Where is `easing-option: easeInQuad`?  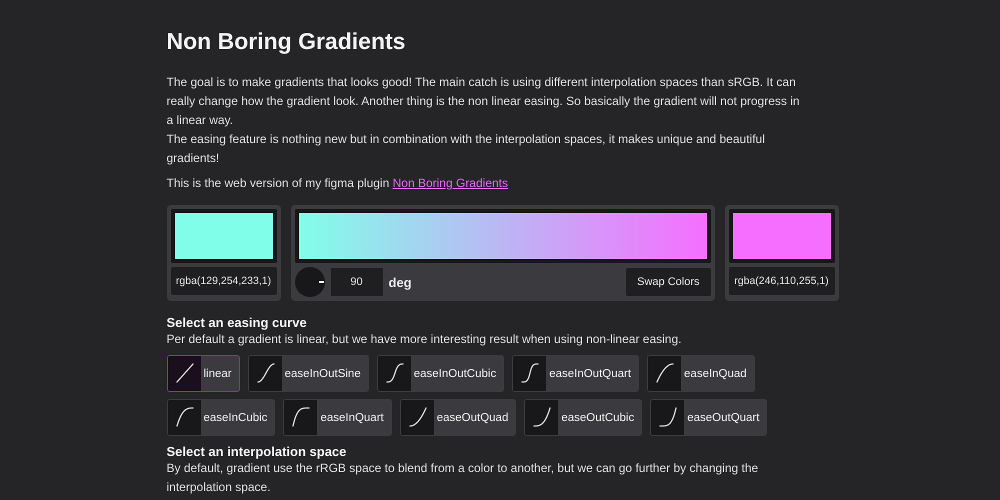 easing-option: easeInQuad is located at coordinates (701, 373).